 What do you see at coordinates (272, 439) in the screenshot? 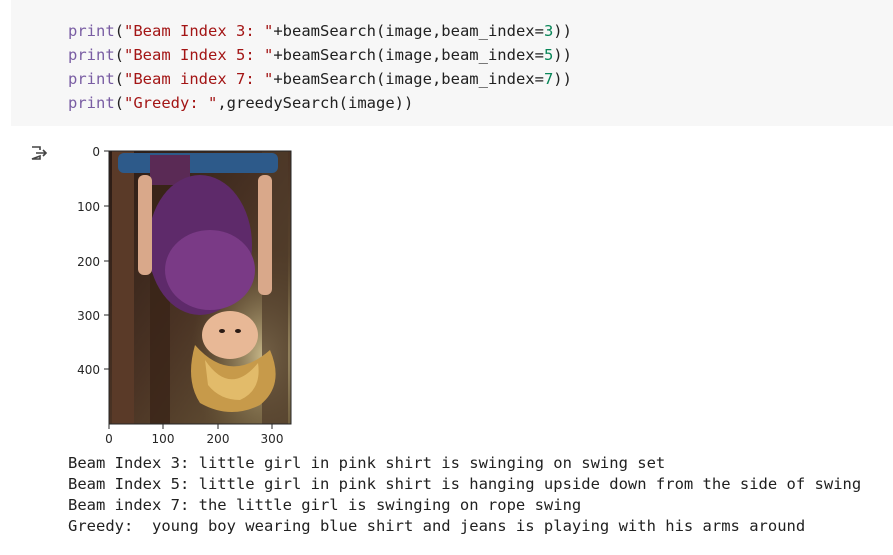
I see `x-tick-label: 300` at bounding box center [272, 439].